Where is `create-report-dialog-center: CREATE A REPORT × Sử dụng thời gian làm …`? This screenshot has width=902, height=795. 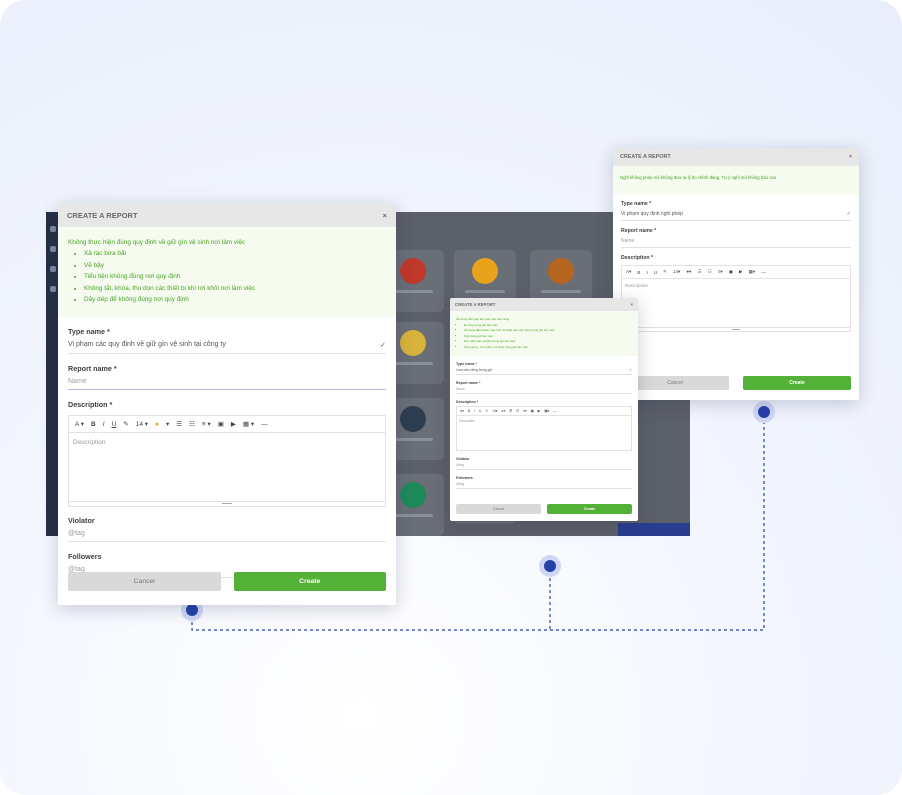
create-report-dialog-center: CREATE A REPORT × Sử dụng thời gian làm … is located at coordinates (544, 409).